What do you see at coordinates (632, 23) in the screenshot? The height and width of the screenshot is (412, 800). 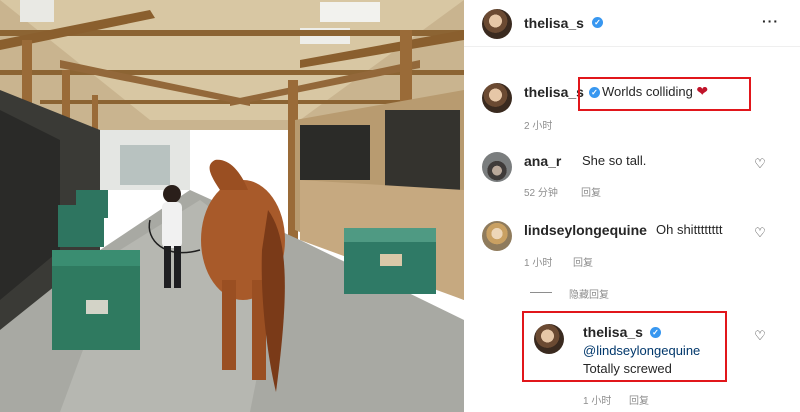 I see `post-header: thelisa_s ✓ ···` at bounding box center [632, 23].